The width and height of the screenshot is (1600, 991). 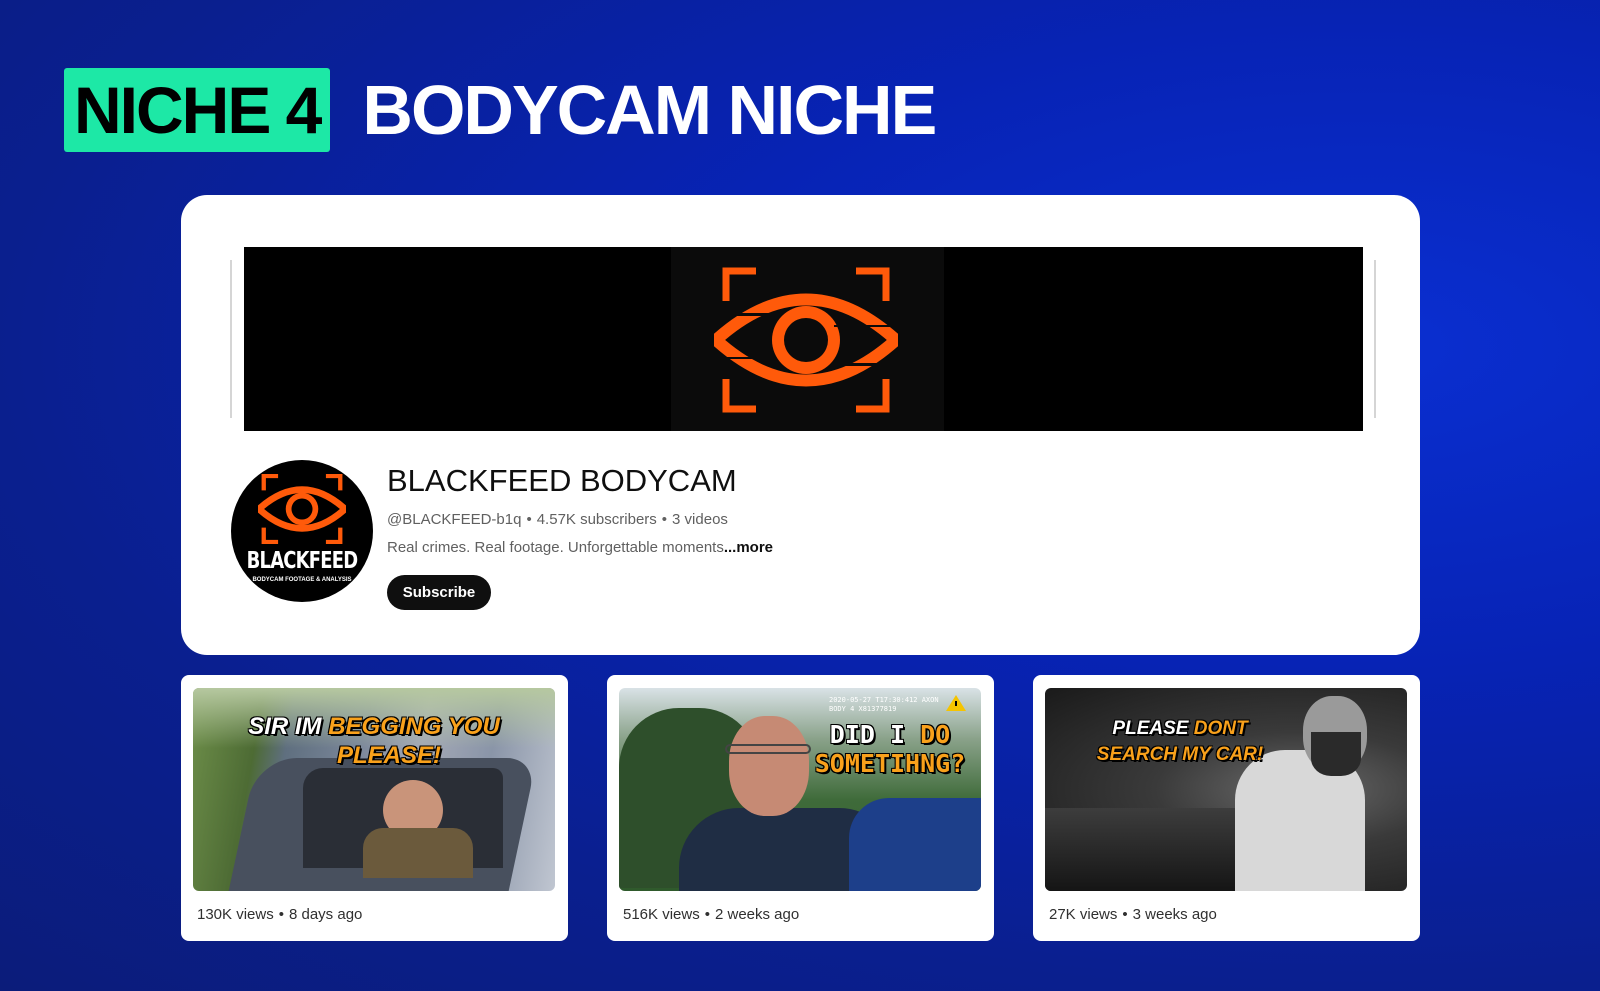 I want to click on upload-age: 8 days ago, so click(x=325, y=914).